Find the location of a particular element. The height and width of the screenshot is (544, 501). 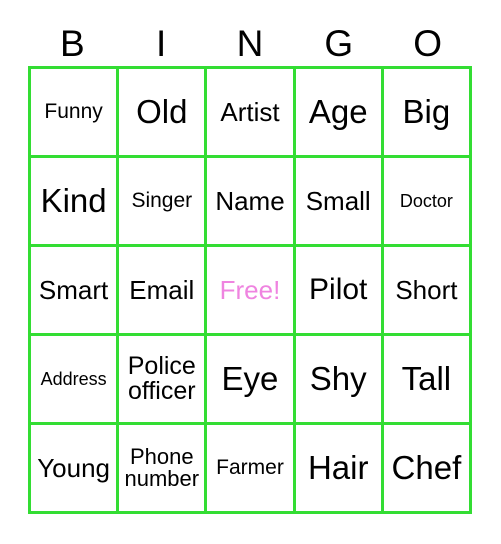

bingo-header-letter-g: G is located at coordinates (339, 43).